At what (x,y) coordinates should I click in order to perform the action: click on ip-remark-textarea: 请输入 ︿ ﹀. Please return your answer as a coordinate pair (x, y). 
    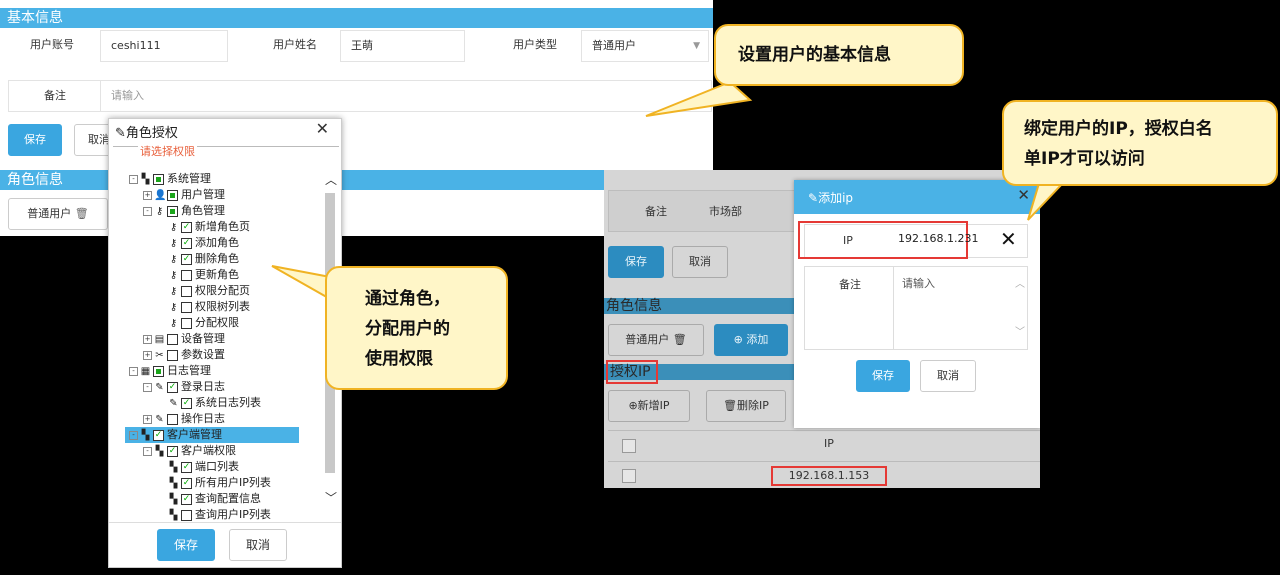
    Looking at the image, I should click on (960, 308).